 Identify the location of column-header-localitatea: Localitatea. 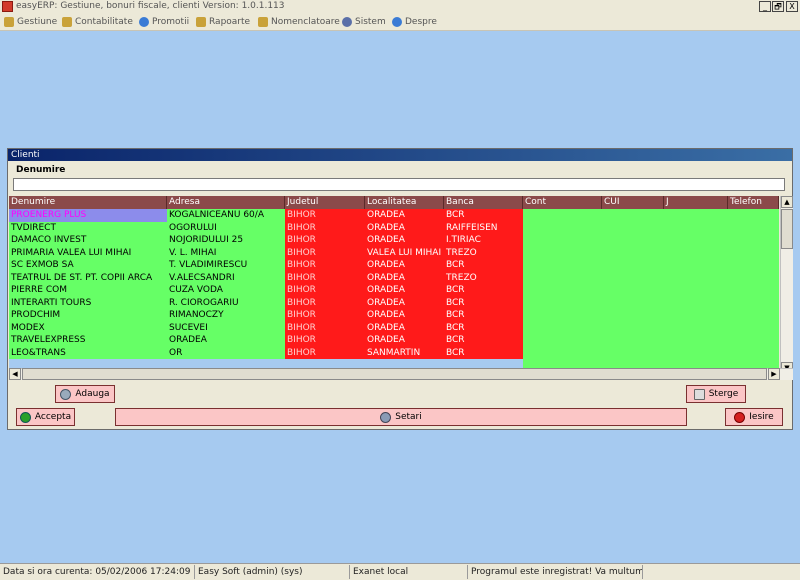
(404, 202).